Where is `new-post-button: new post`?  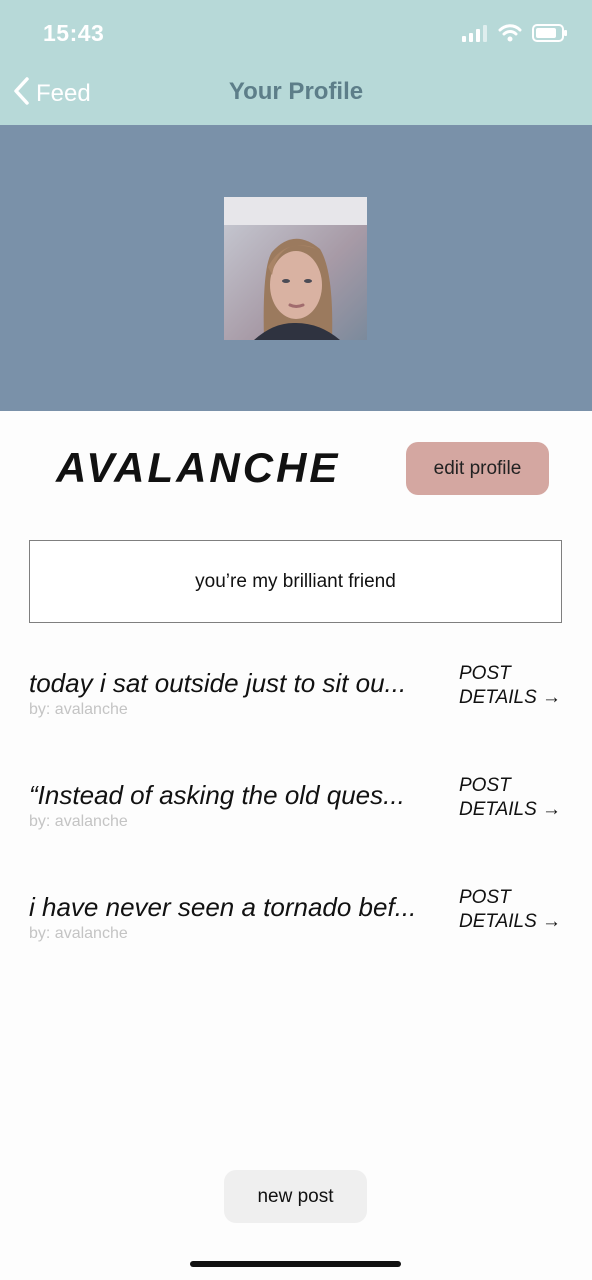 new-post-button: new post is located at coordinates (295, 1196).